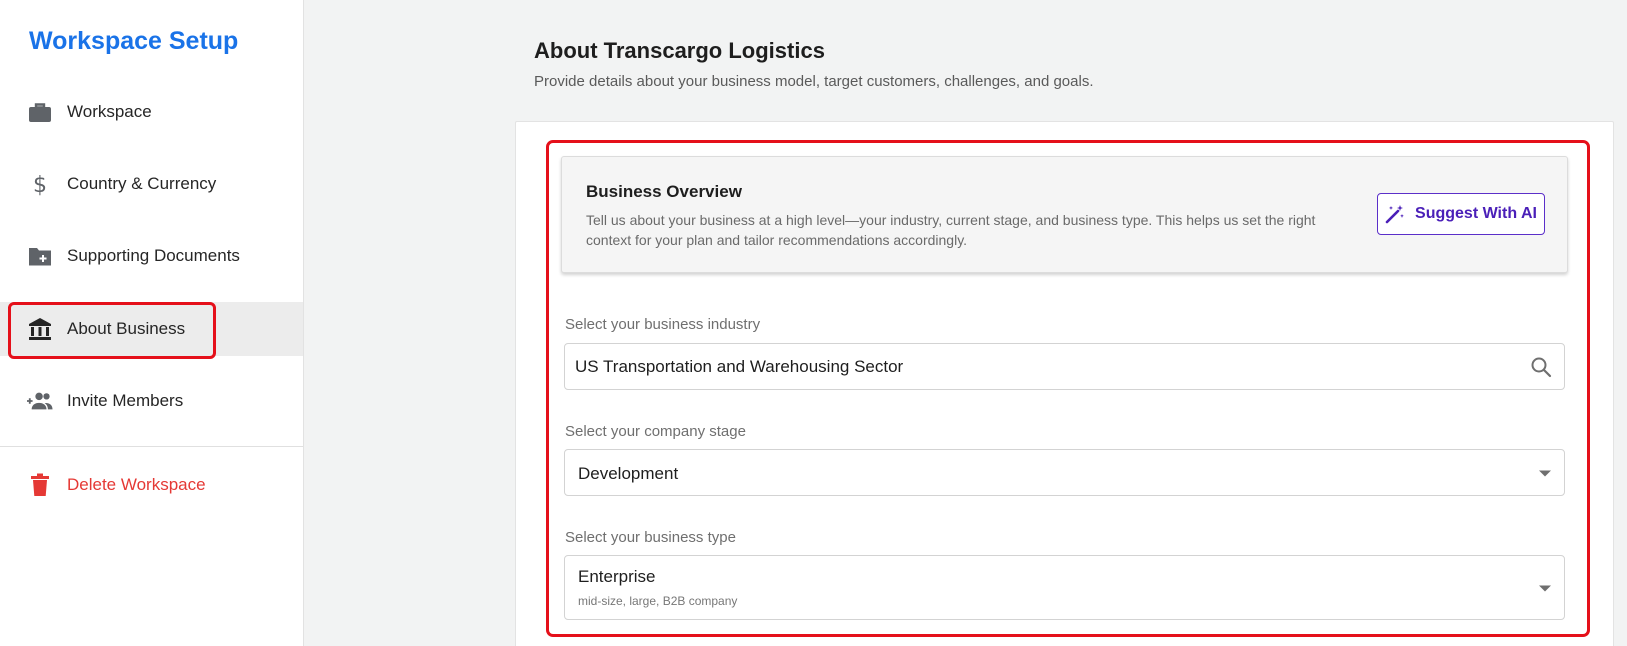  I want to click on search-icon, so click(1541, 367).